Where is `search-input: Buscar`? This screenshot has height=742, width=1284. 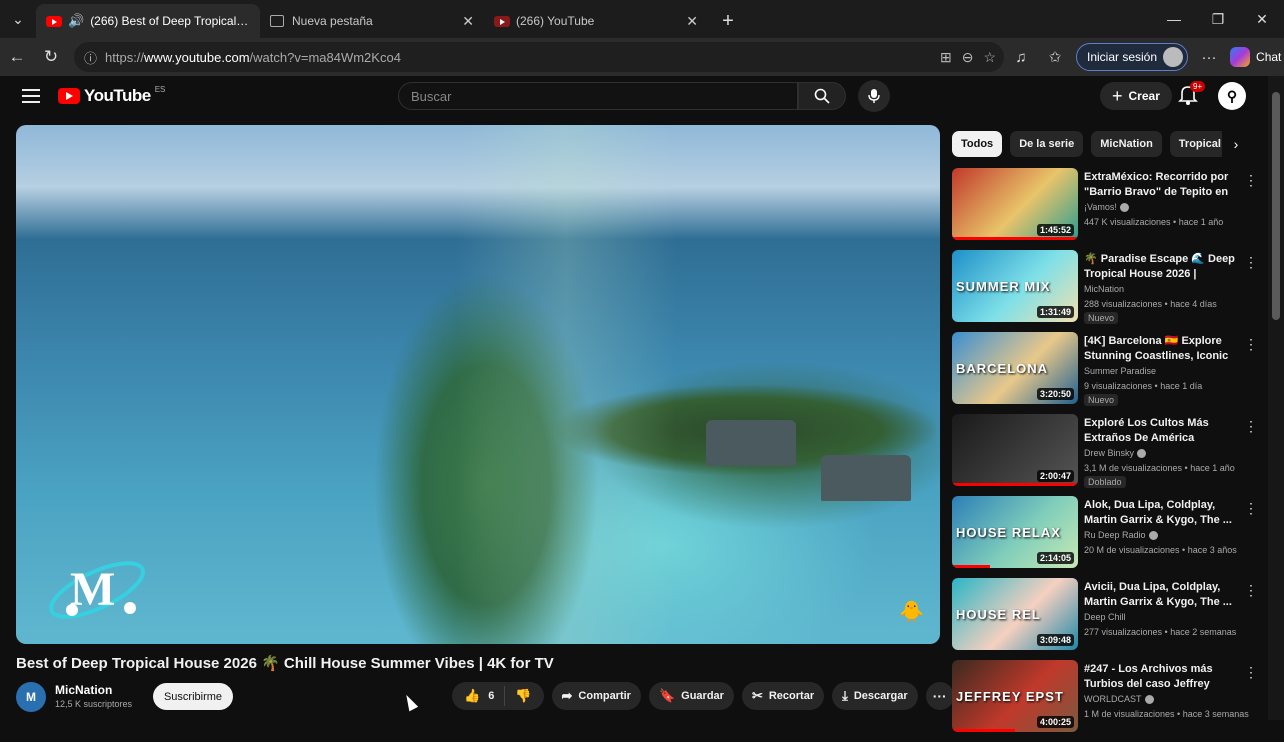 search-input: Buscar is located at coordinates (598, 96).